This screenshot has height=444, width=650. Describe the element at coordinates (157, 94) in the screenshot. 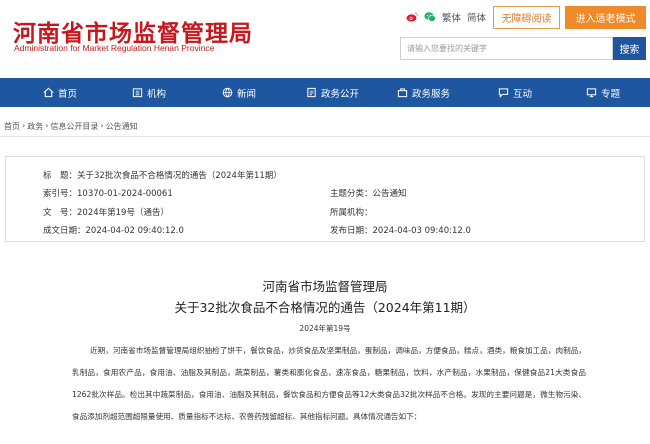

I see `nav-label: 机构` at that location.